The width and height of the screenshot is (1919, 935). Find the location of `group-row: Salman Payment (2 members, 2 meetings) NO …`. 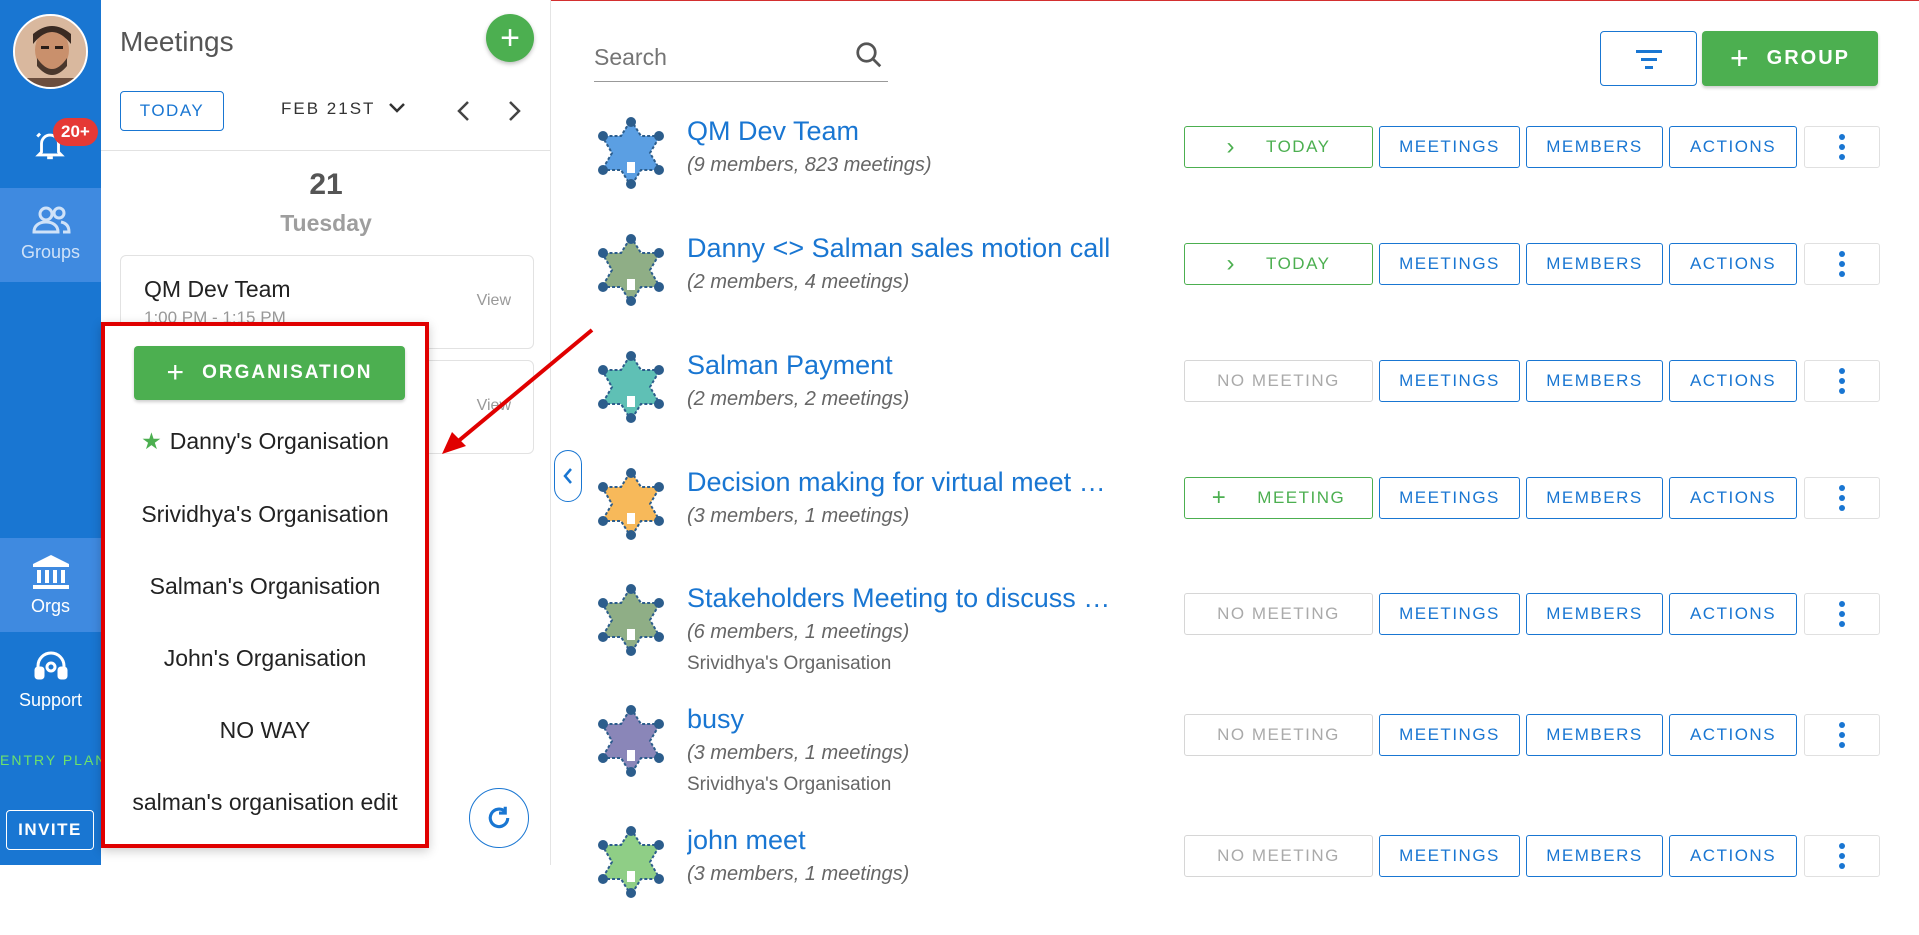

group-row: Salman Payment (2 members, 2 meetings) NO … is located at coordinates (1239, 405).